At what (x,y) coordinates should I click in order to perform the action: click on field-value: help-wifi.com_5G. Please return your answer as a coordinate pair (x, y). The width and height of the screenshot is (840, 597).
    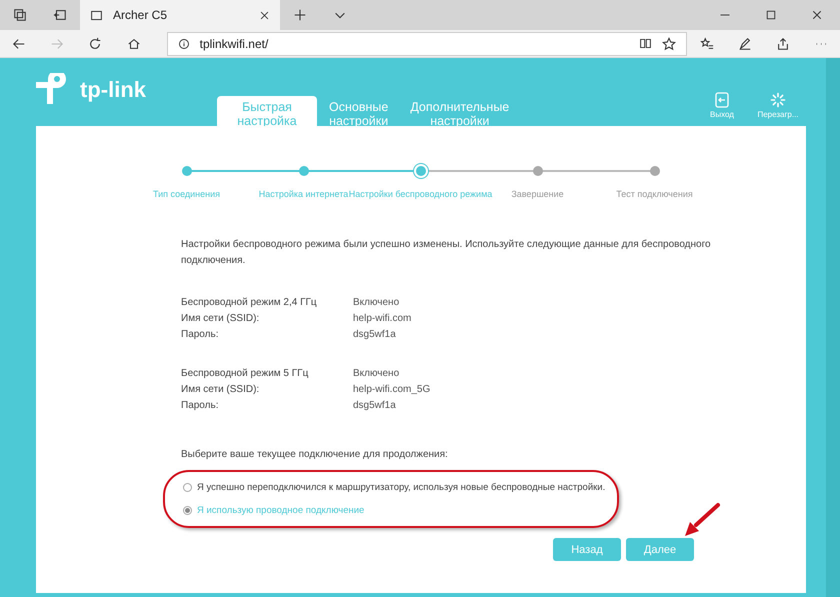
    Looking at the image, I should click on (392, 389).